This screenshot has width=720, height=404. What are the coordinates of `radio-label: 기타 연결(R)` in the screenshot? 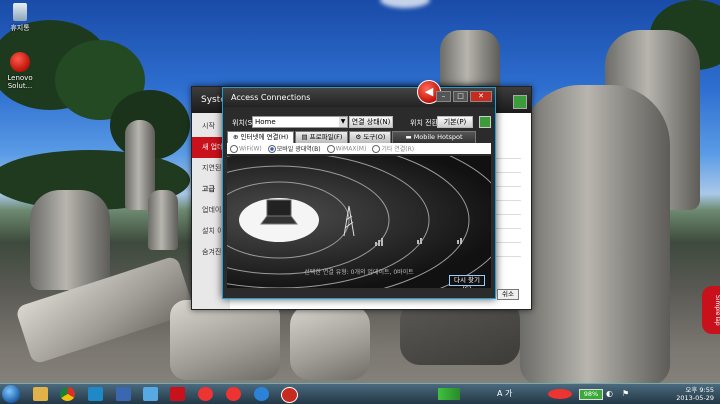 It's located at (398, 149).